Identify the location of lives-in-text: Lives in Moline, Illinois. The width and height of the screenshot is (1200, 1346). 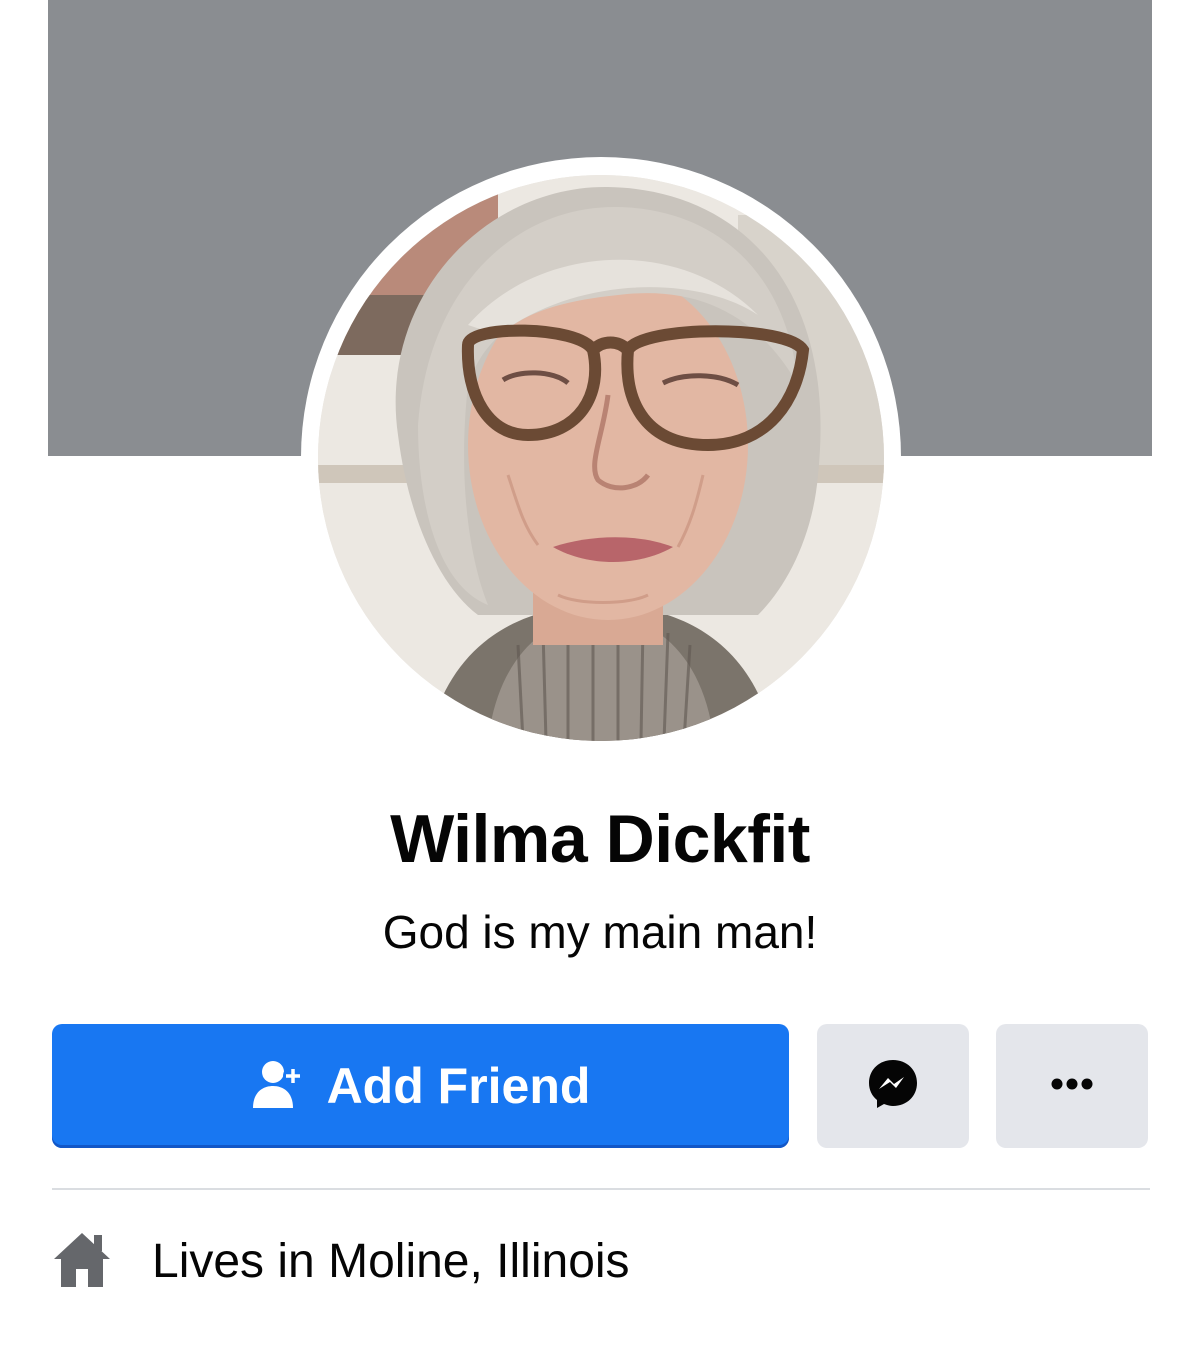
(391, 1261).